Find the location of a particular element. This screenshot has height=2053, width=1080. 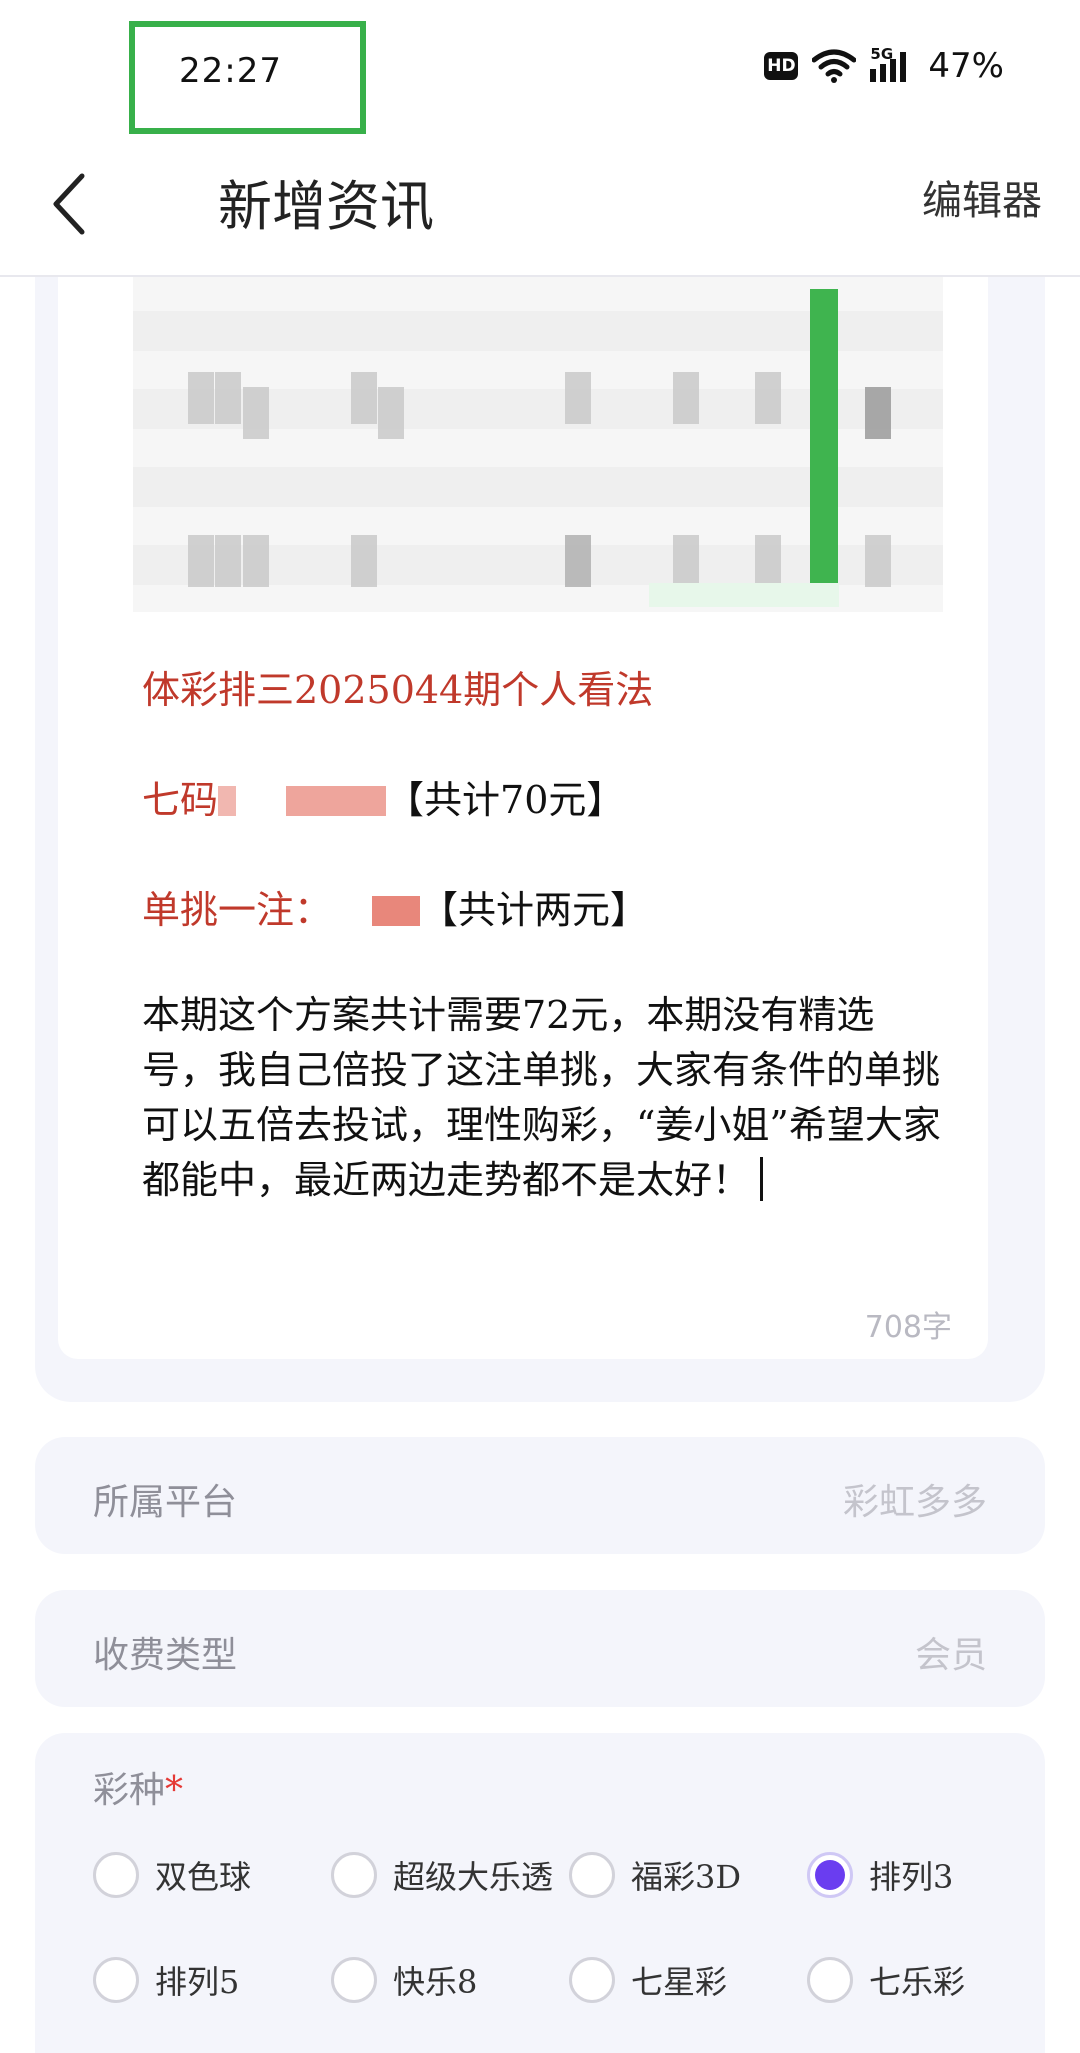

char-count: 708字 is located at coordinates (908, 1327).